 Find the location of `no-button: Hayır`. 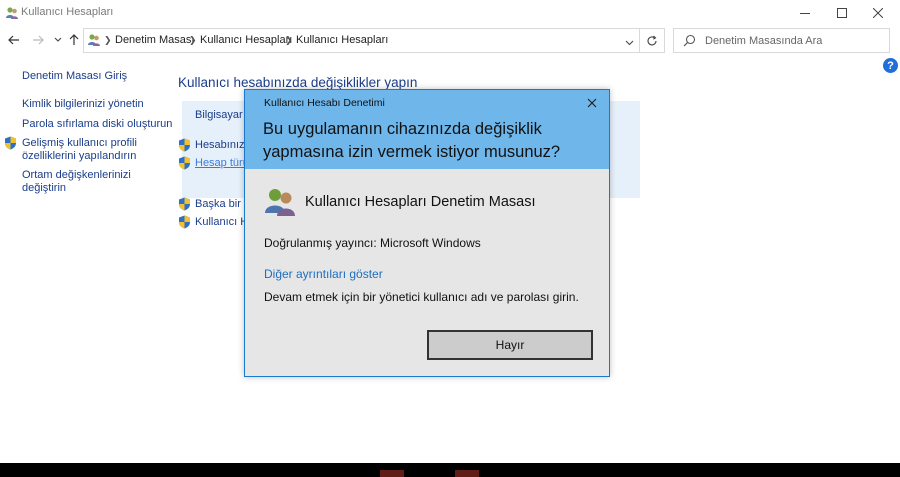

no-button: Hayır is located at coordinates (510, 345).